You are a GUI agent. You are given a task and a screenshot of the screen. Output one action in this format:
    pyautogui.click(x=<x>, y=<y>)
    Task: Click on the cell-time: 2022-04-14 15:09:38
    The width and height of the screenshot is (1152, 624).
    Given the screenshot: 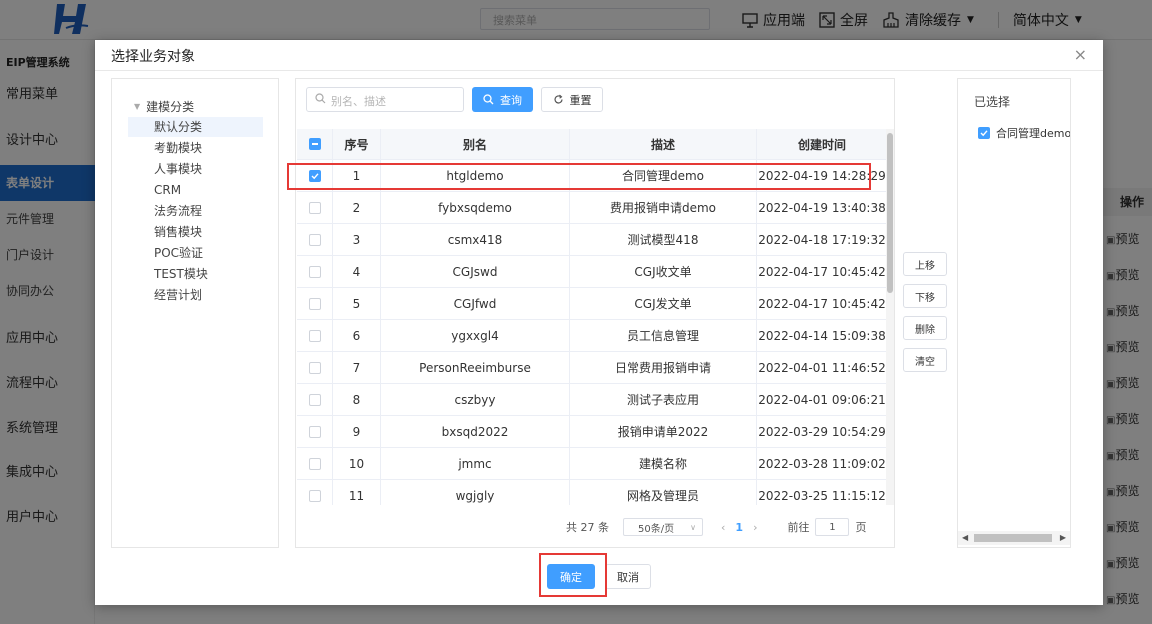 What is the action you would take?
    pyautogui.click(x=822, y=335)
    